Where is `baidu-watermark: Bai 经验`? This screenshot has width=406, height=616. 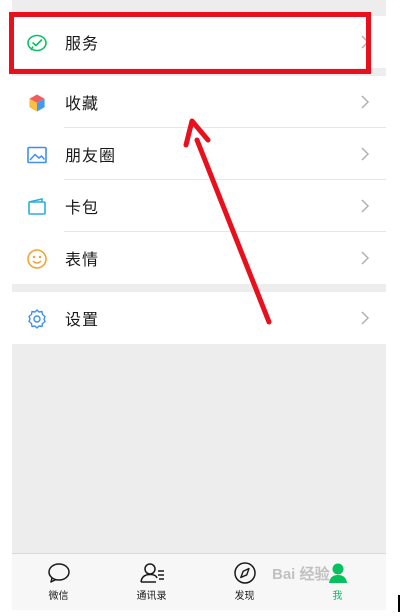 baidu-watermark: Bai 经验 is located at coordinates (301, 574).